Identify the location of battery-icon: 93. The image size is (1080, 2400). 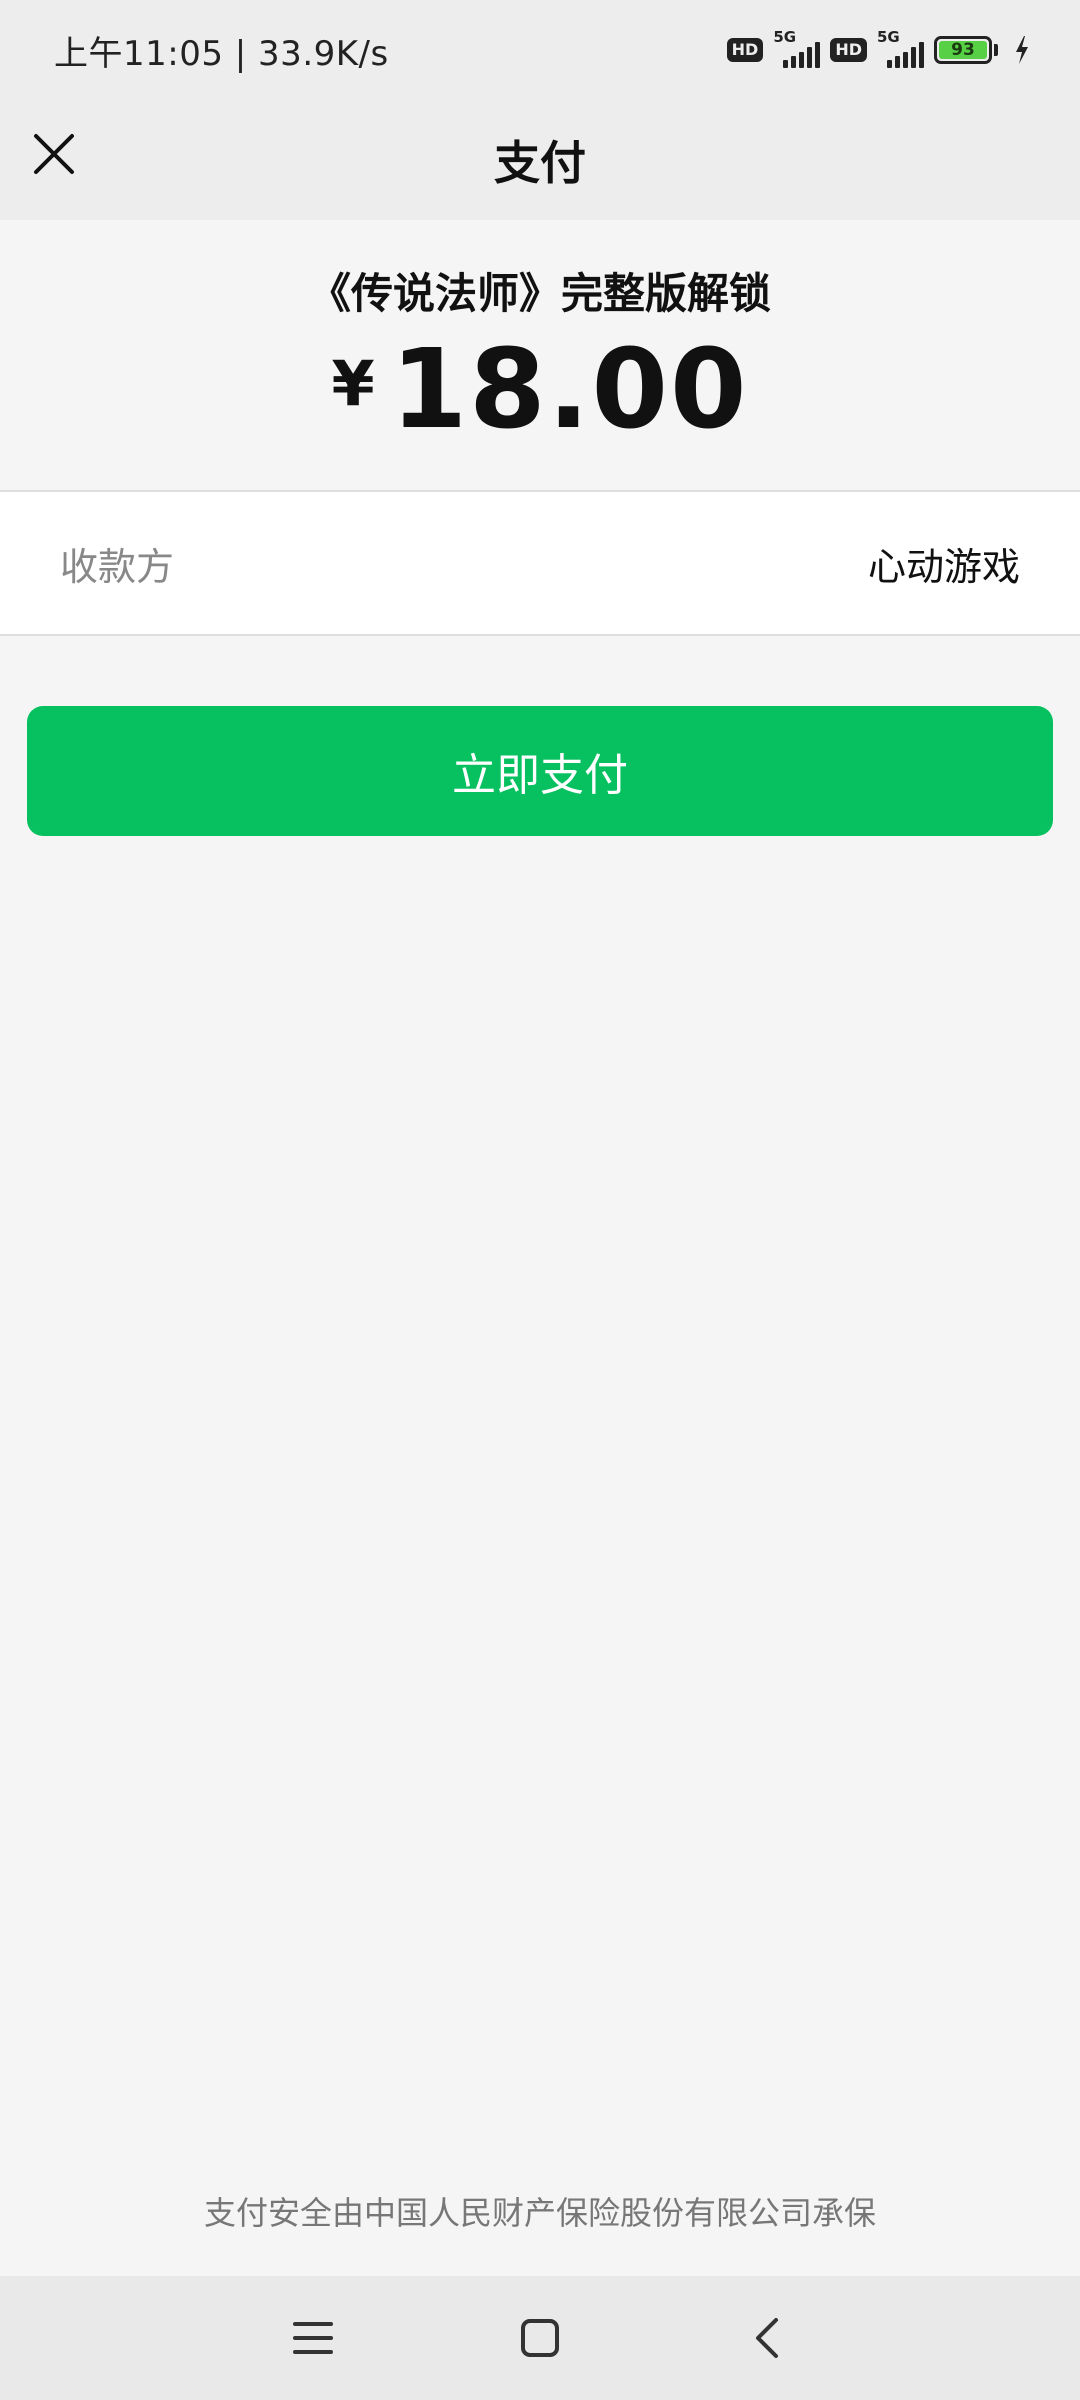
(966, 50).